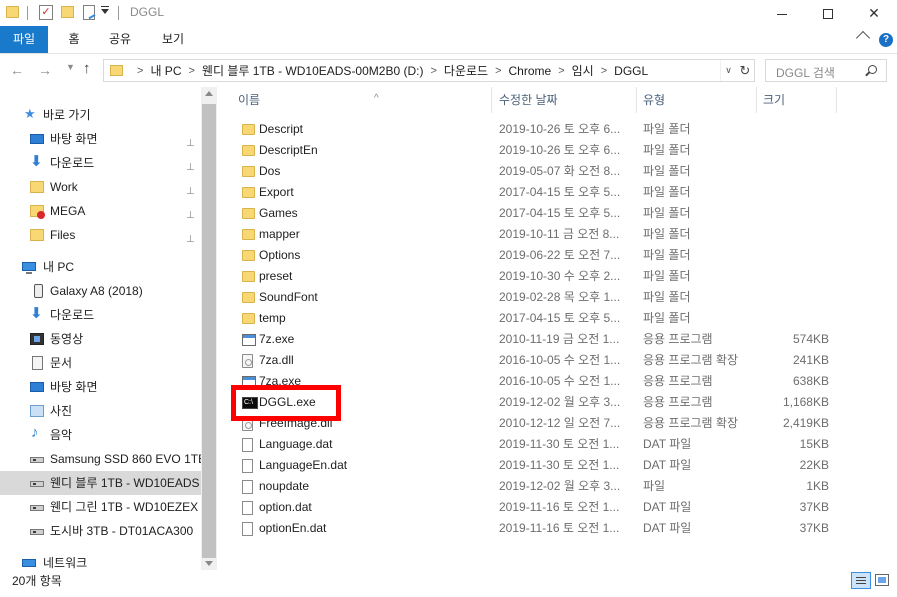  I want to click on column-header-name: 이름 ^, so click(363, 100).